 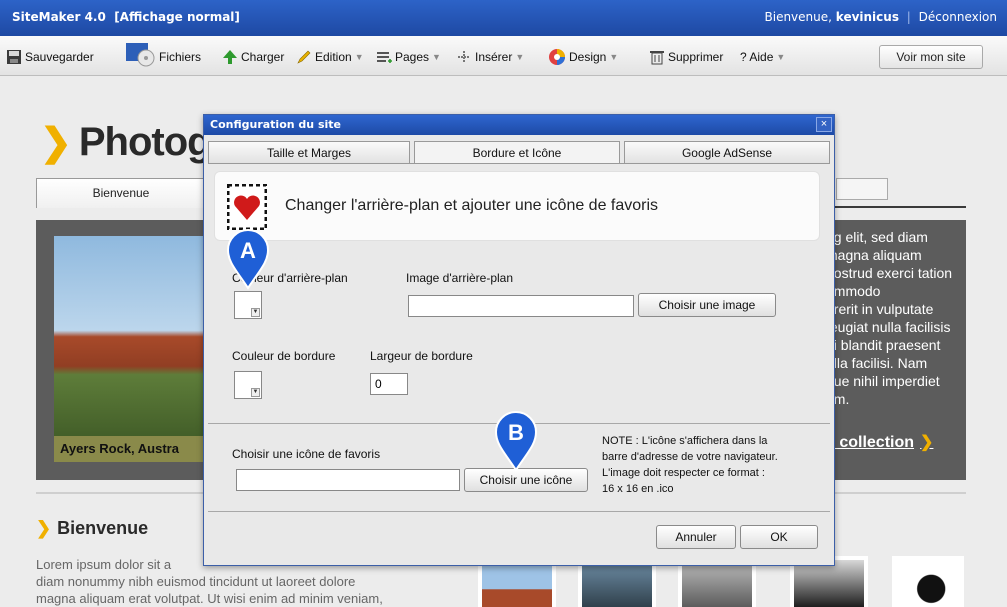 I want to click on note-line: 16 x 16 en .ico, so click(x=638, y=489).